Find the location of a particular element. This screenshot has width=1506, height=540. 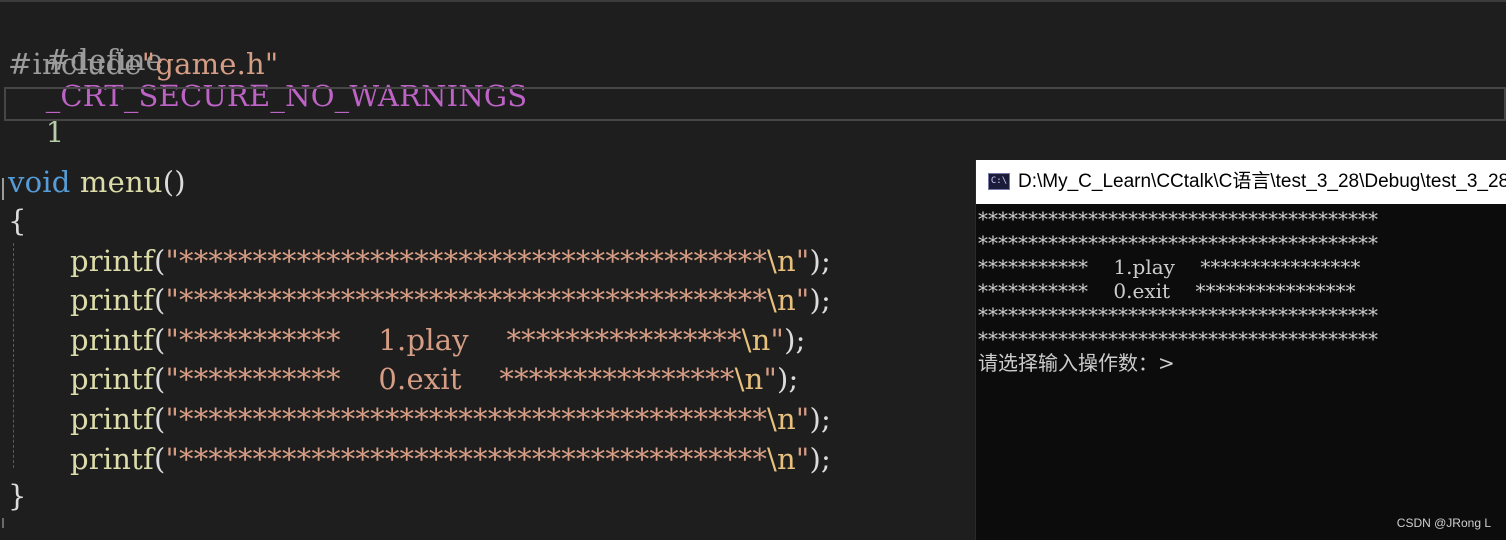

code-line-define: #define _CRT_SECURE_NO_WARNINGS 1 is located at coordinates (267, 77).